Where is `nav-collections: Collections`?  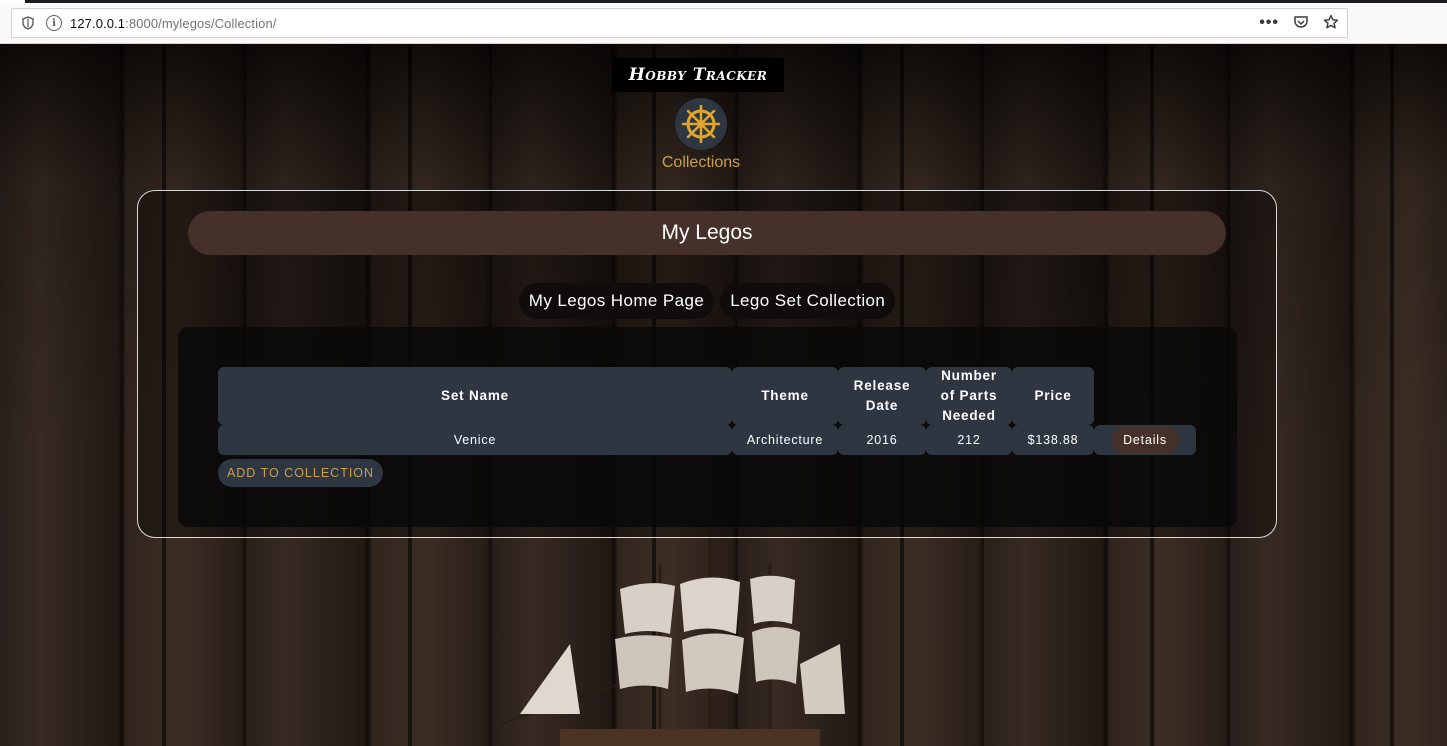
nav-collections: Collections is located at coordinates (701, 137).